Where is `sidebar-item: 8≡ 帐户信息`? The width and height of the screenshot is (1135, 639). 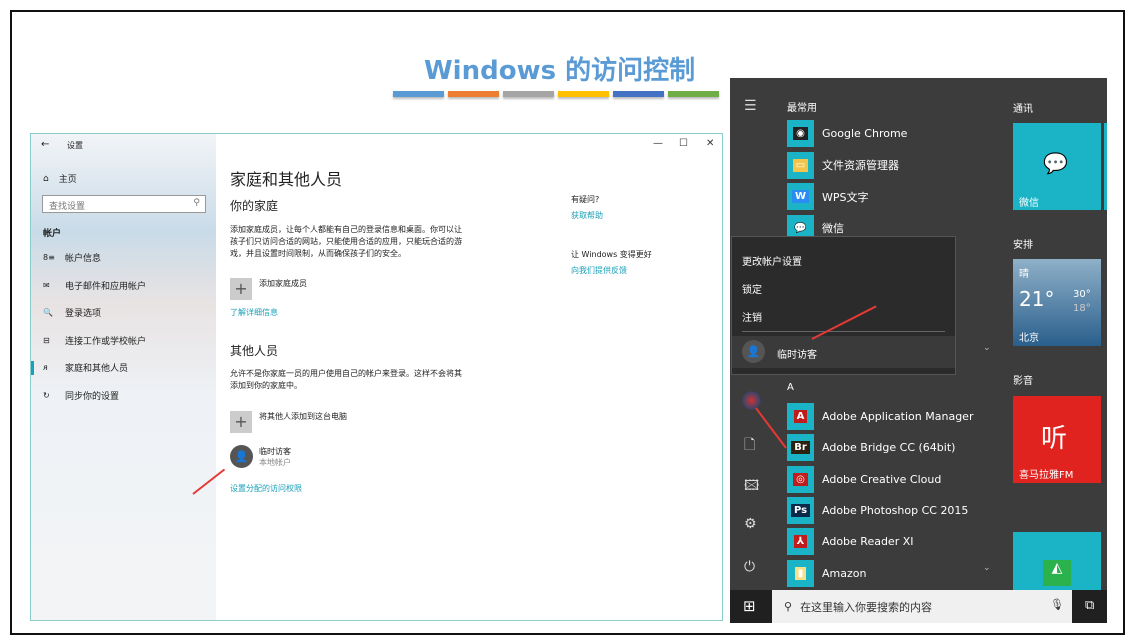
sidebar-item: 8≡ 帐户信息 is located at coordinates (72, 257).